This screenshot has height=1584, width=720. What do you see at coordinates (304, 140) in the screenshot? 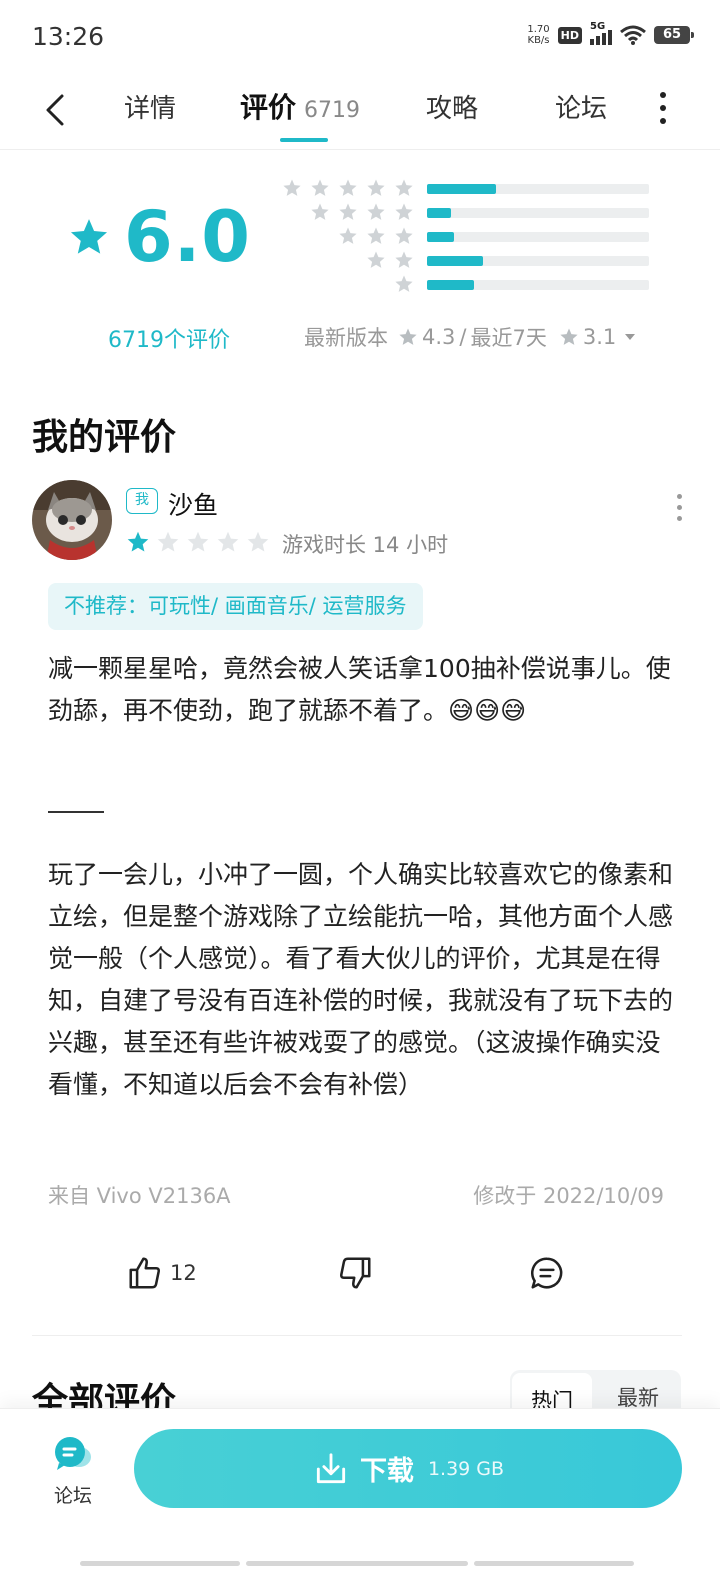
I see `tab-active-indicator` at bounding box center [304, 140].